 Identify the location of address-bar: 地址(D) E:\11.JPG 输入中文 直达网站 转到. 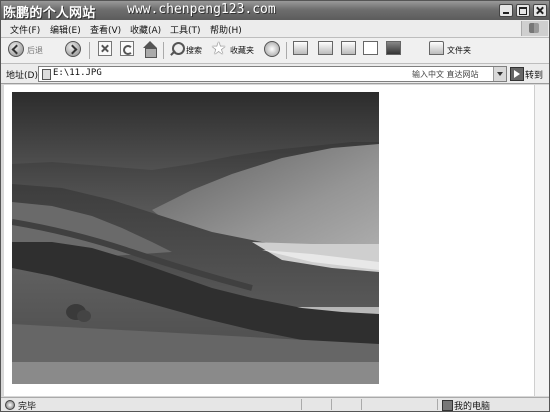
(275, 74).